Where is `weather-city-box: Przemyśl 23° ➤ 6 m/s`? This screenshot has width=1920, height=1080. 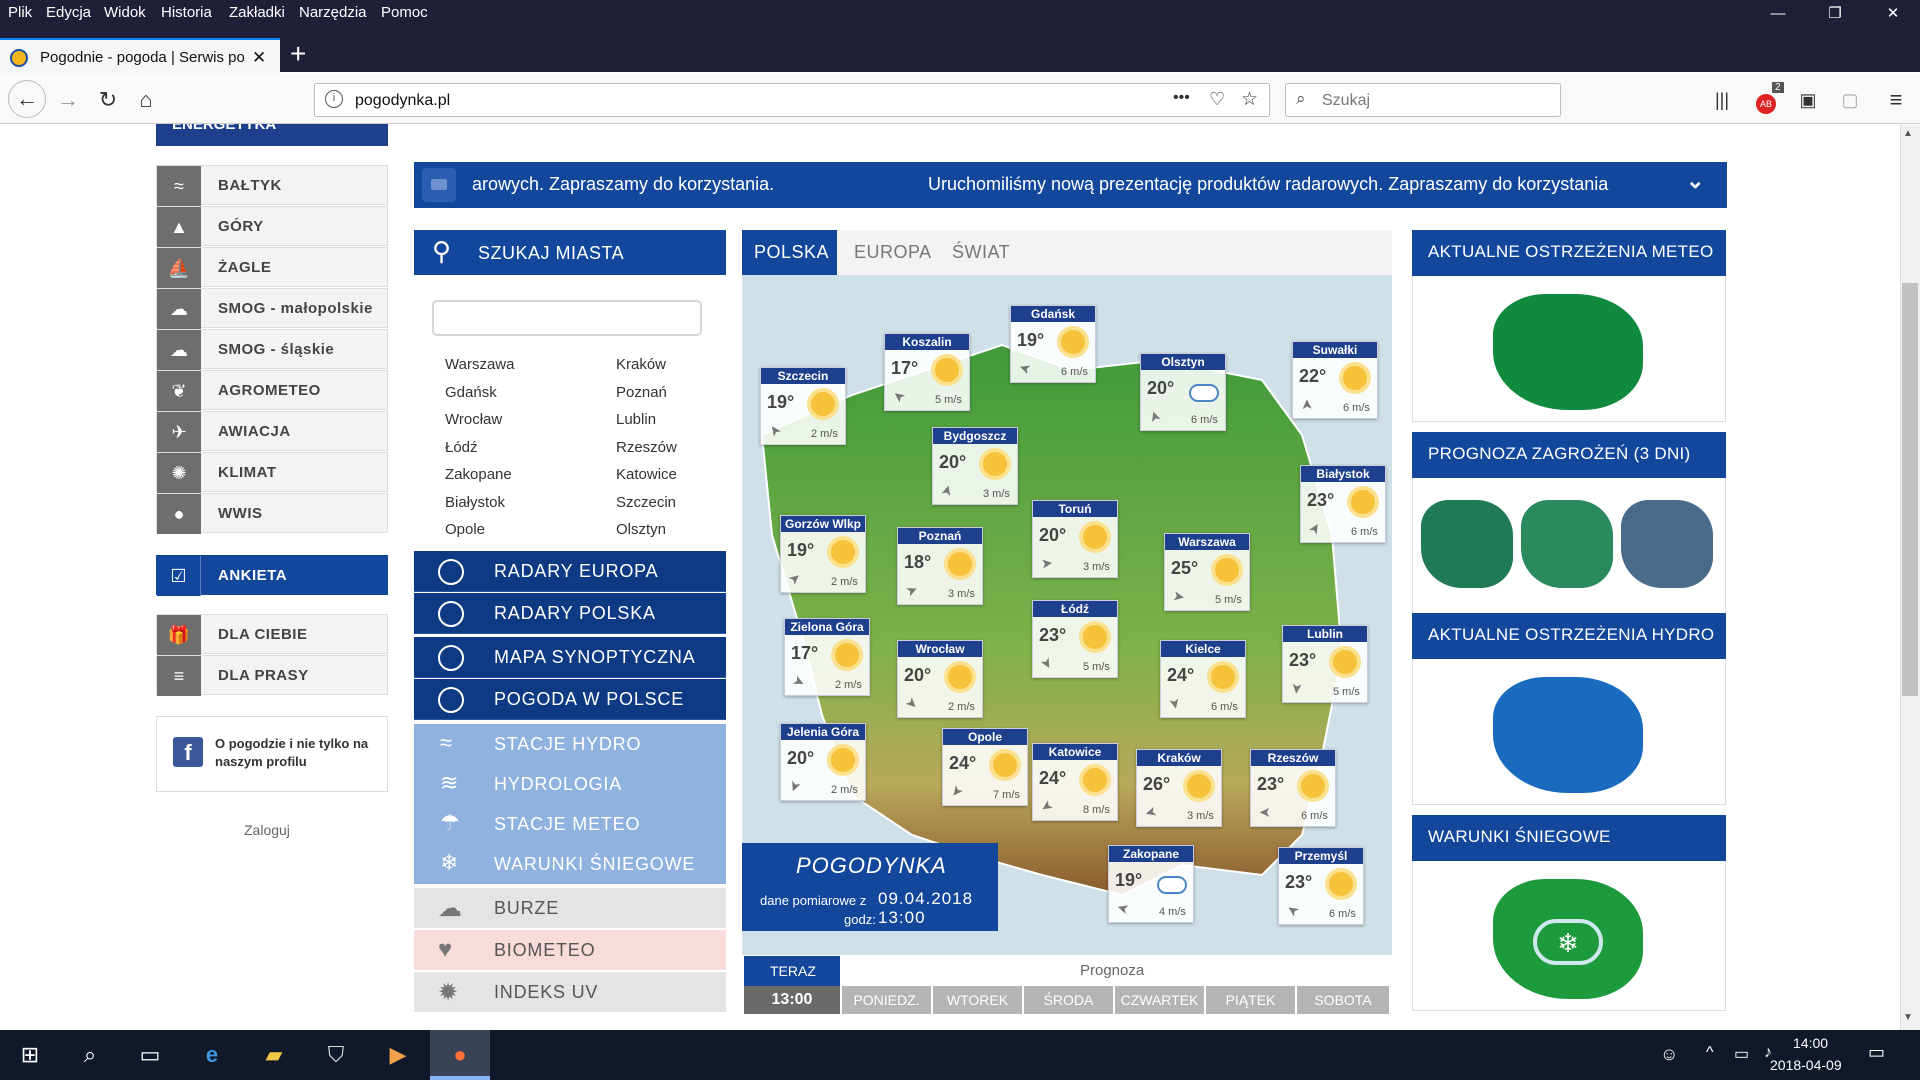 weather-city-box: Przemyśl 23° ➤ 6 m/s is located at coordinates (1321, 886).